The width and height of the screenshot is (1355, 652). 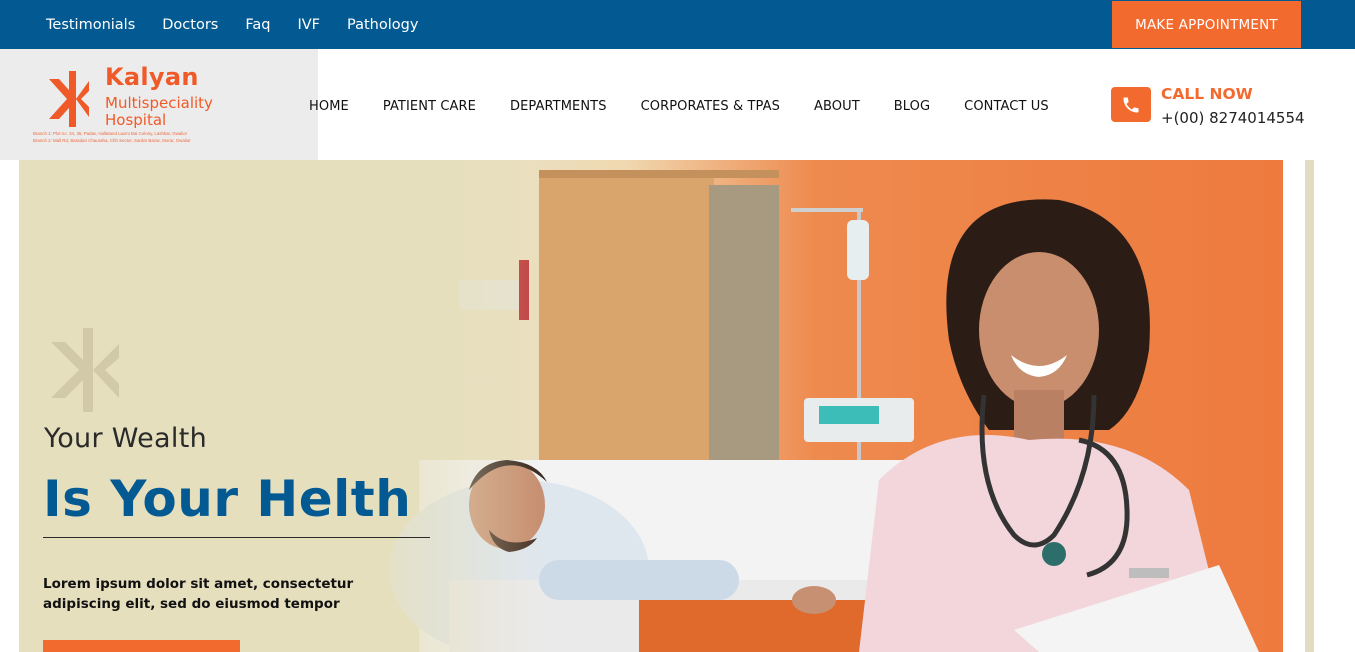 What do you see at coordinates (558, 106) in the screenshot?
I see `nav-item-departments: DEPARTMENTS` at bounding box center [558, 106].